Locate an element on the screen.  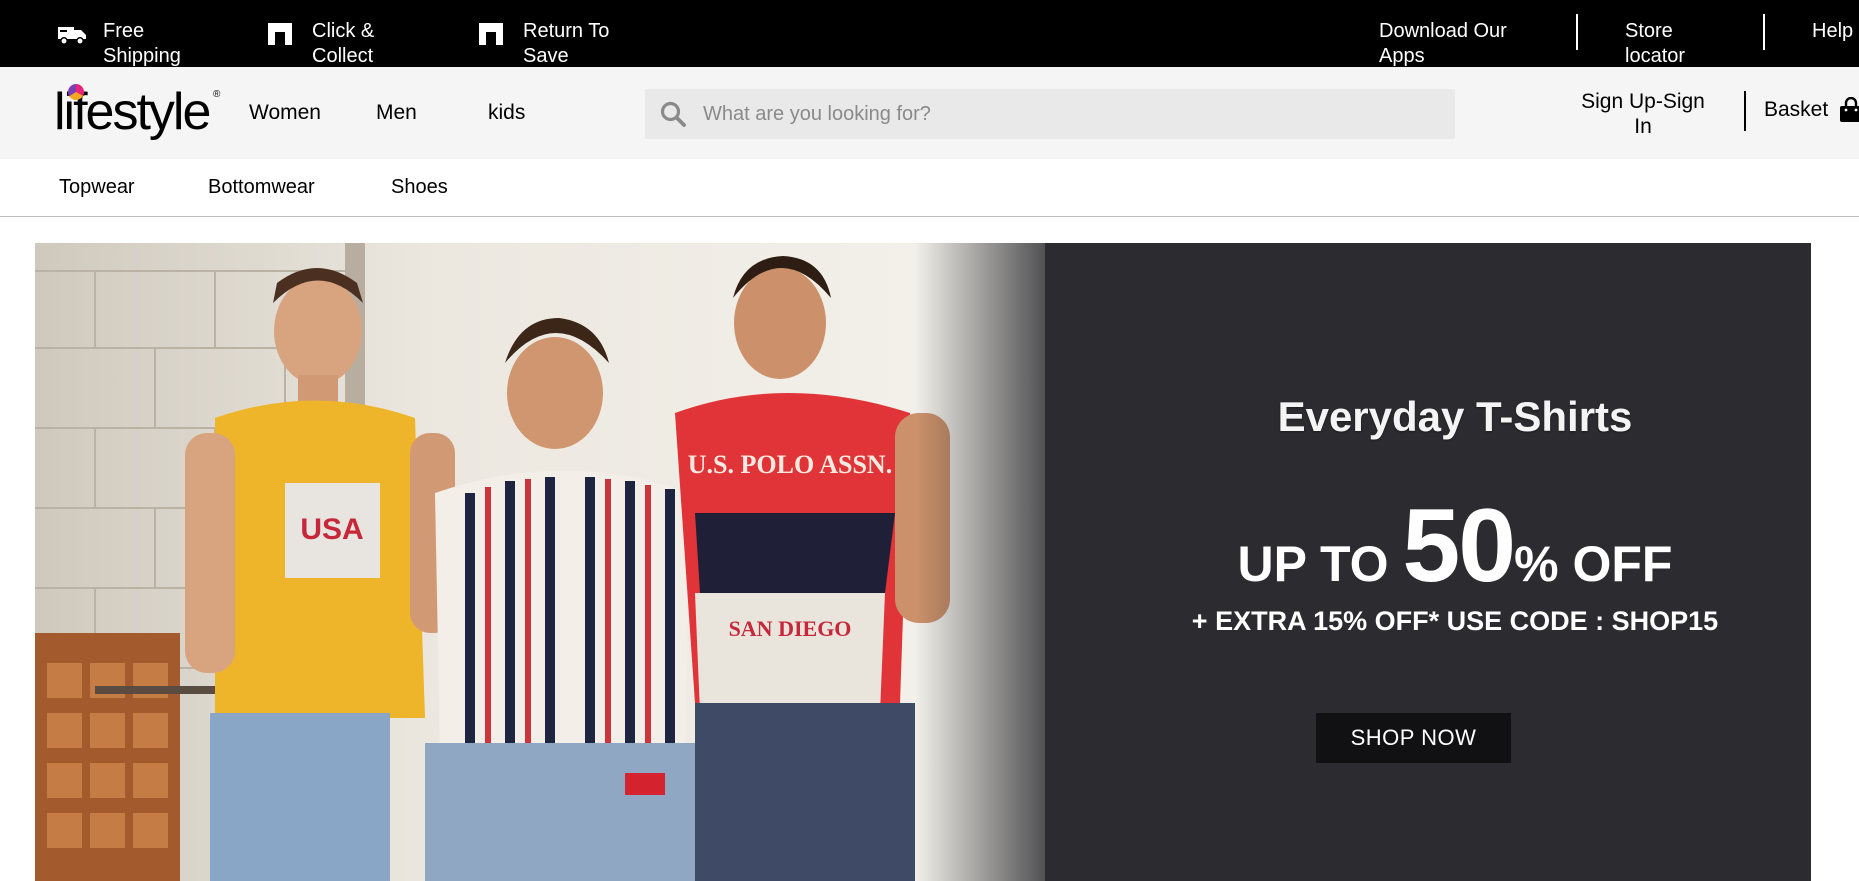
search-icon is located at coordinates (673, 114).